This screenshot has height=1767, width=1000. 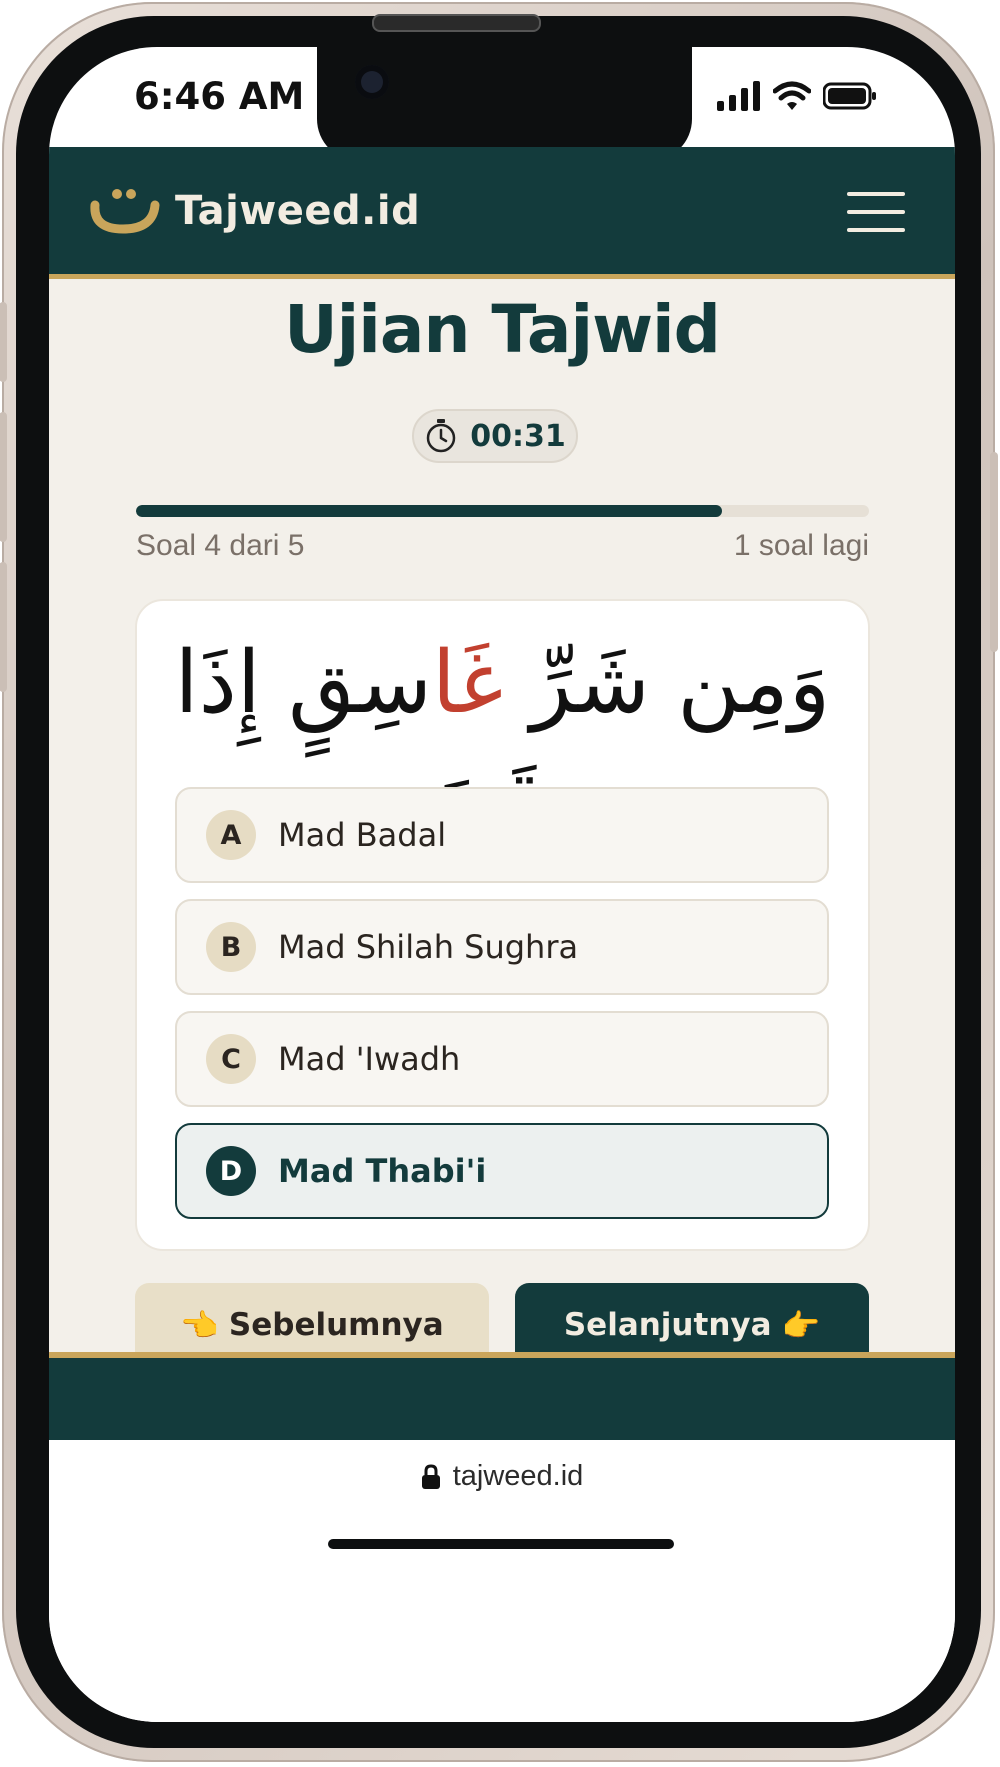 I want to click on power-button, so click(x=994, y=552).